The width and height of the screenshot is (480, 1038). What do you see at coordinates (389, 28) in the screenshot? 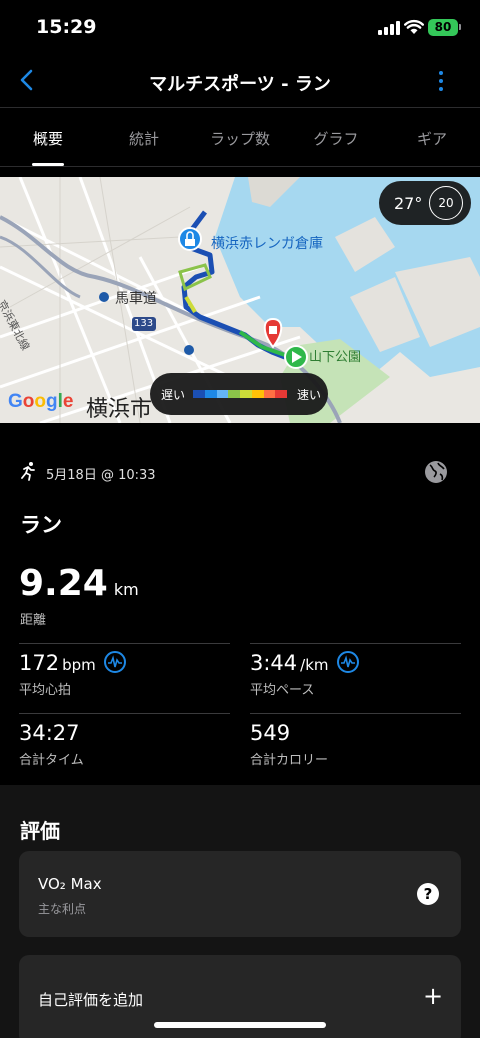
I see `signal-icon` at bounding box center [389, 28].